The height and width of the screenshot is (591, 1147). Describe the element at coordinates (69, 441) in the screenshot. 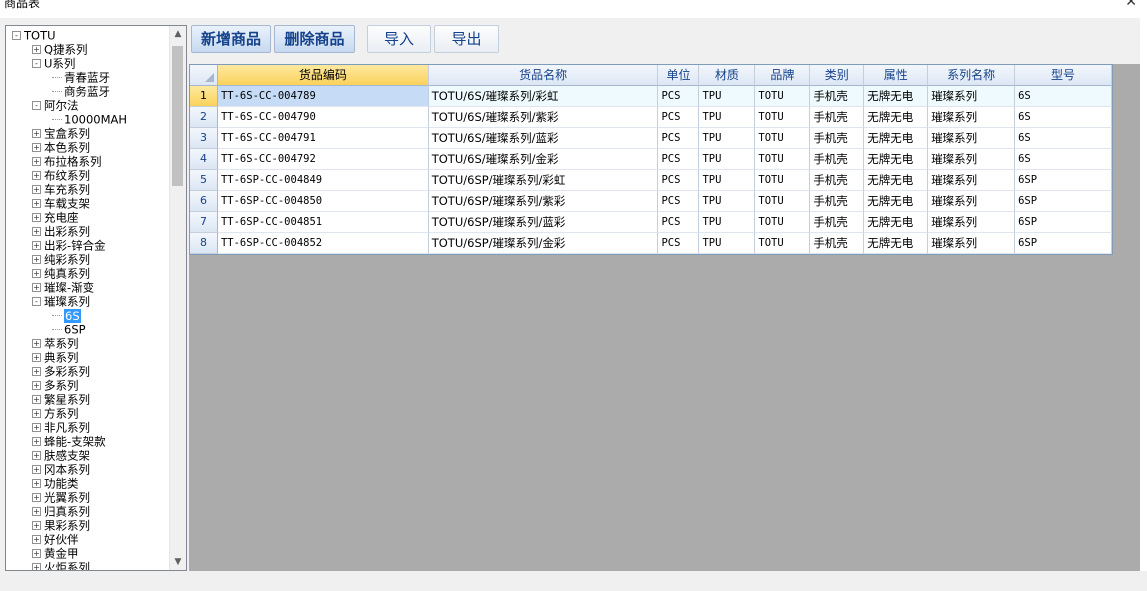

I see `tree-node: + 蜂能-支架款` at that location.